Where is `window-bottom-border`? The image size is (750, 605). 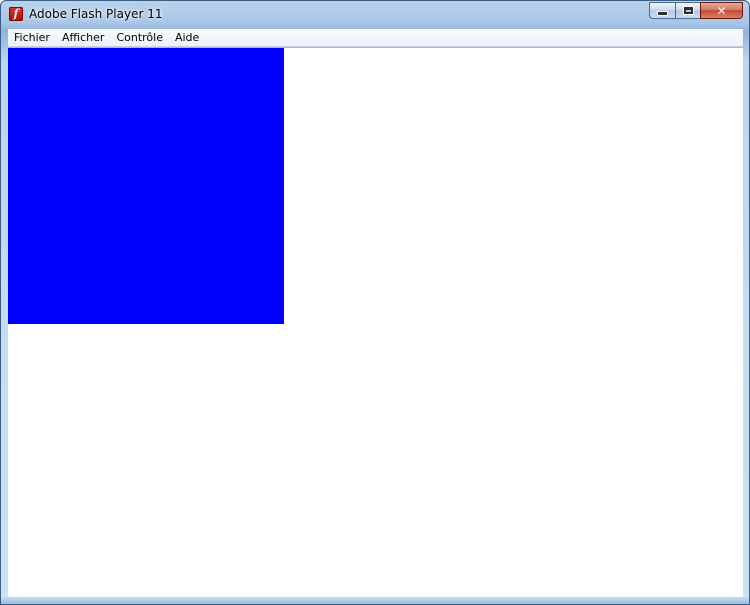 window-bottom-border is located at coordinates (375, 600).